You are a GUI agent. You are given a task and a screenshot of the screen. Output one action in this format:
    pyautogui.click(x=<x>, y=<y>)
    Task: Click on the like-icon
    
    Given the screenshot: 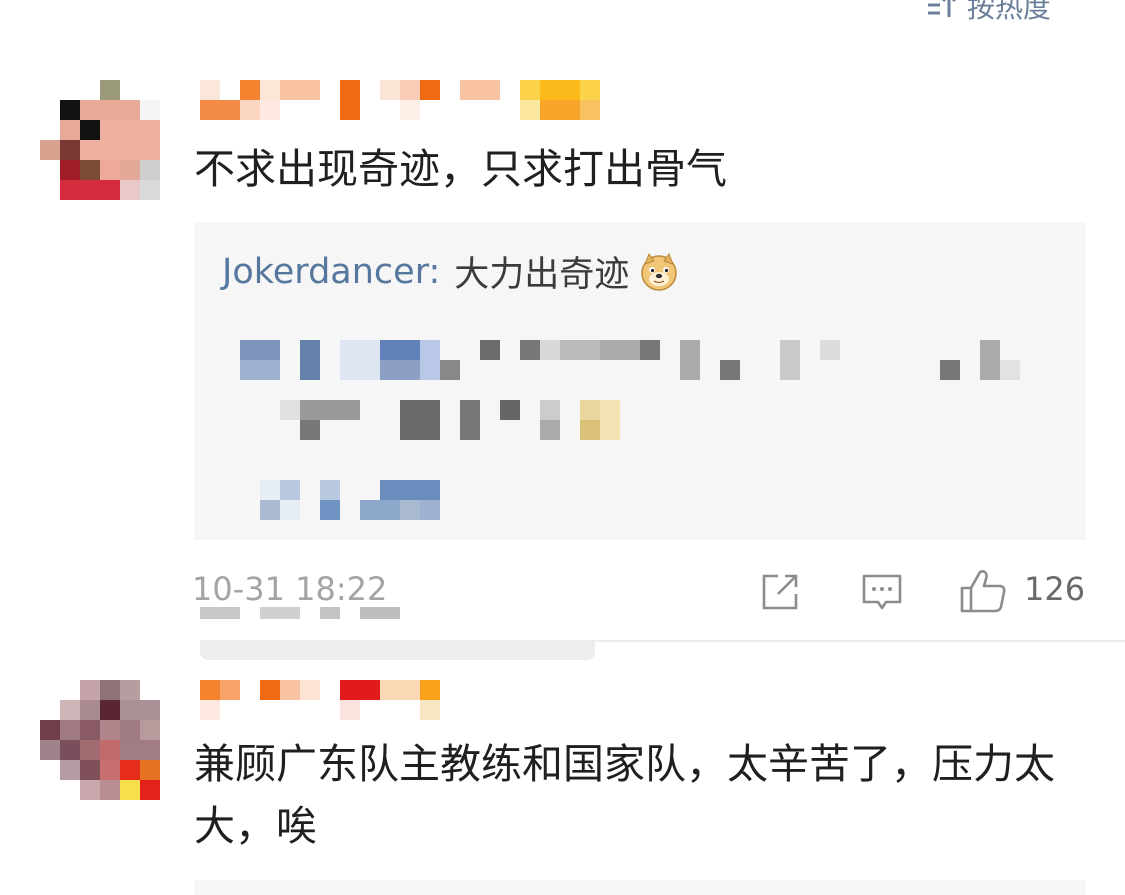 What is the action you would take?
    pyautogui.click(x=983, y=591)
    